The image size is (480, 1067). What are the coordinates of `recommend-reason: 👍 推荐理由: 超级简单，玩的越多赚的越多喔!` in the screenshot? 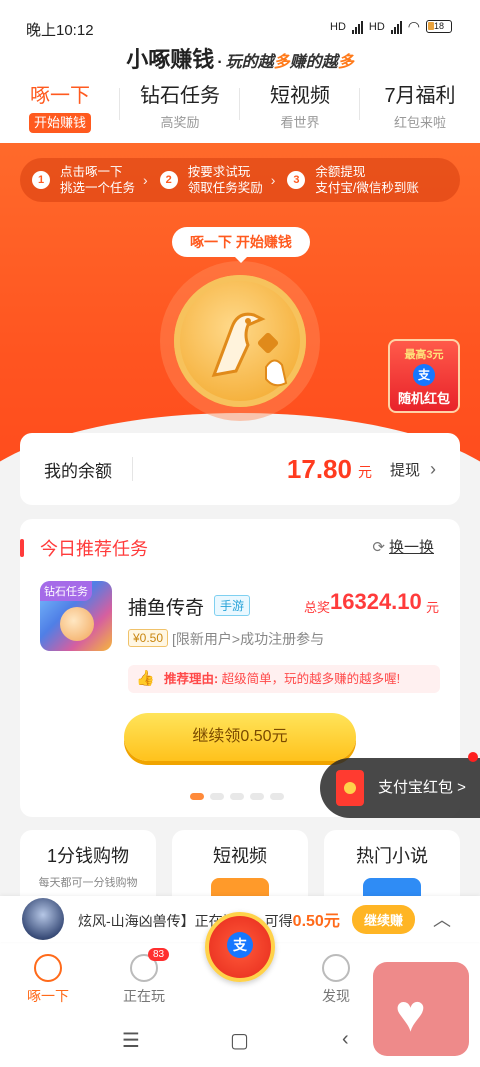 It's located at (284, 679).